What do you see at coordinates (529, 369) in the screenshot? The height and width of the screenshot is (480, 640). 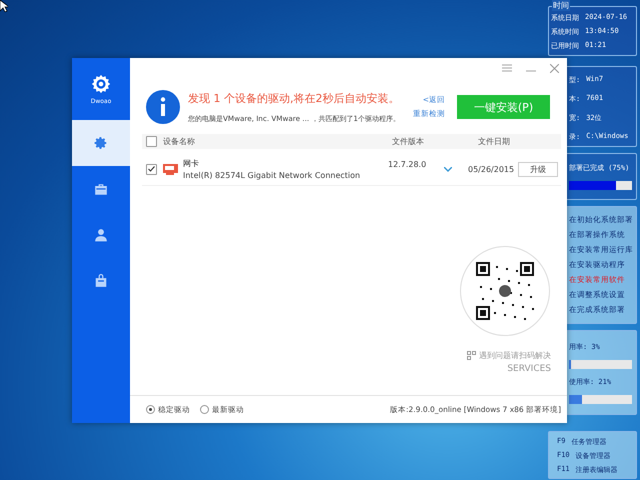 I see `services-label: SERVICES` at bounding box center [529, 369].